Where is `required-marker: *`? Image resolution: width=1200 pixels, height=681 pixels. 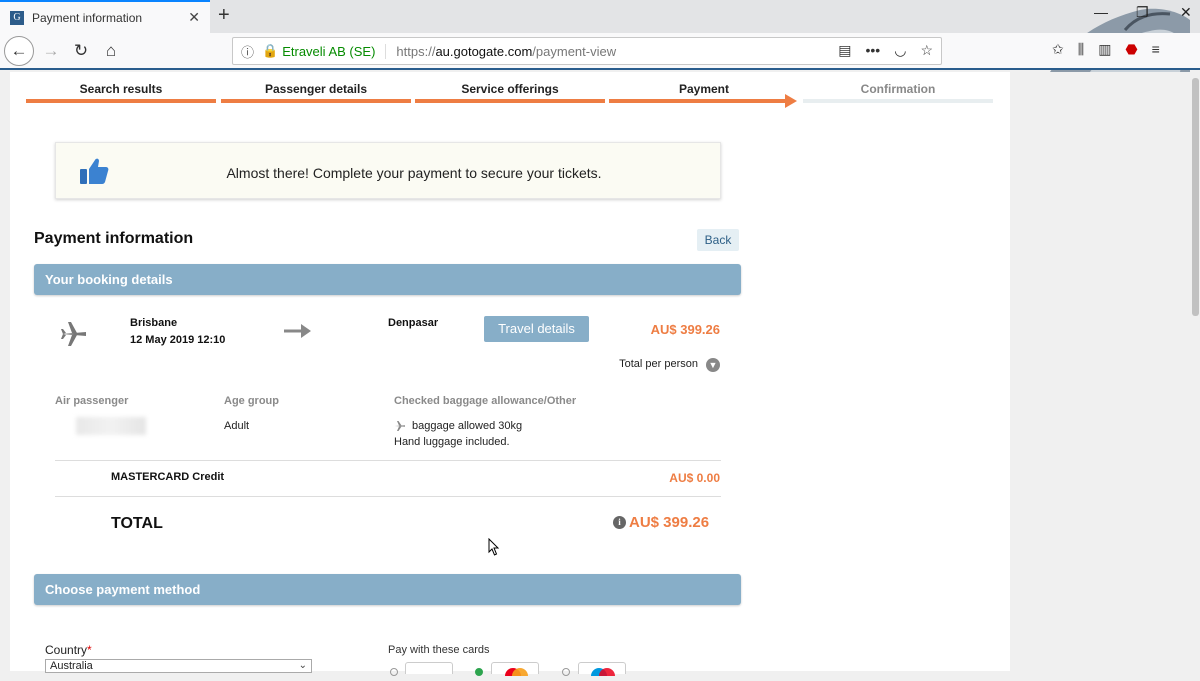
required-marker: * is located at coordinates (89, 650).